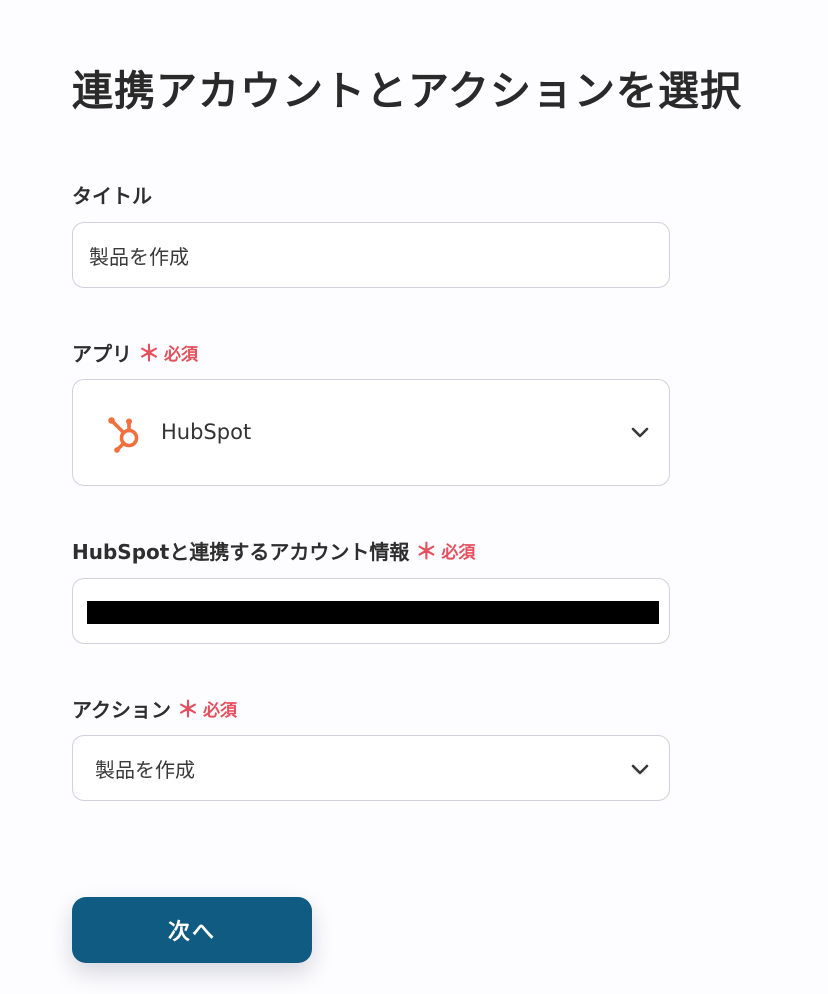 Image resolution: width=828 pixels, height=994 pixels. What do you see at coordinates (139, 256) in the screenshot?
I see `title-input-value: 製品を作成` at bounding box center [139, 256].